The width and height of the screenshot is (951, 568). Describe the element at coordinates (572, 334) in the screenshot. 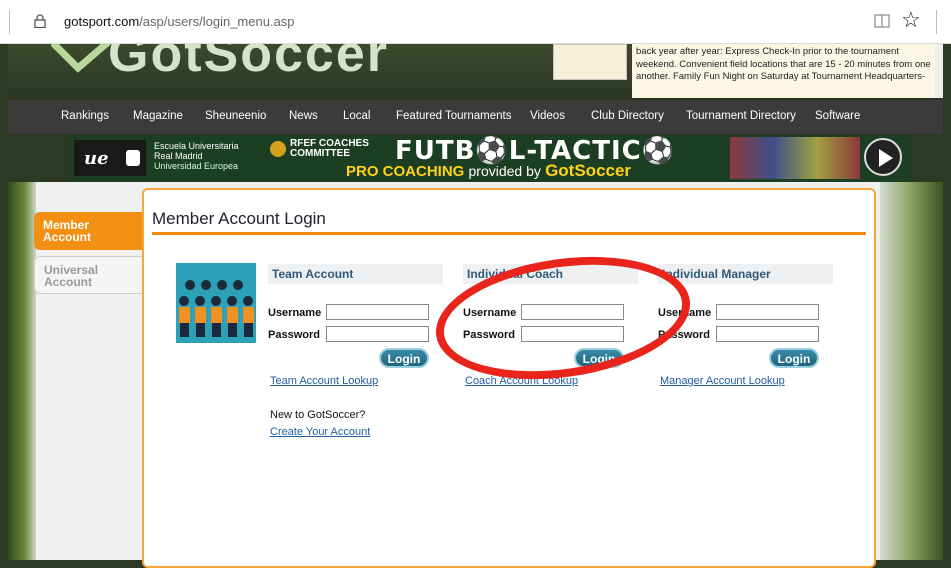

I see `coach-password-input` at that location.